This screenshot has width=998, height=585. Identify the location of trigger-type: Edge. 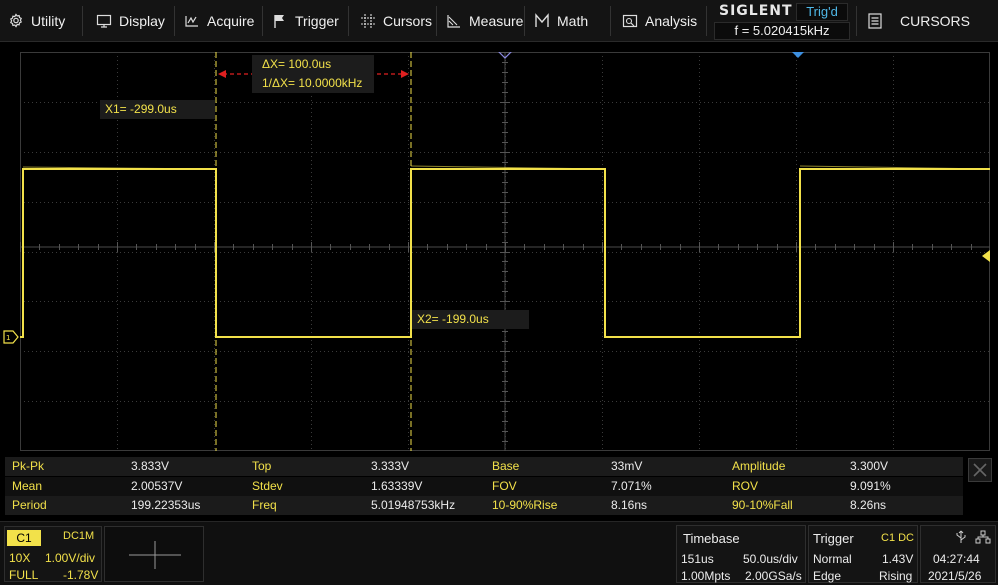
(827, 576).